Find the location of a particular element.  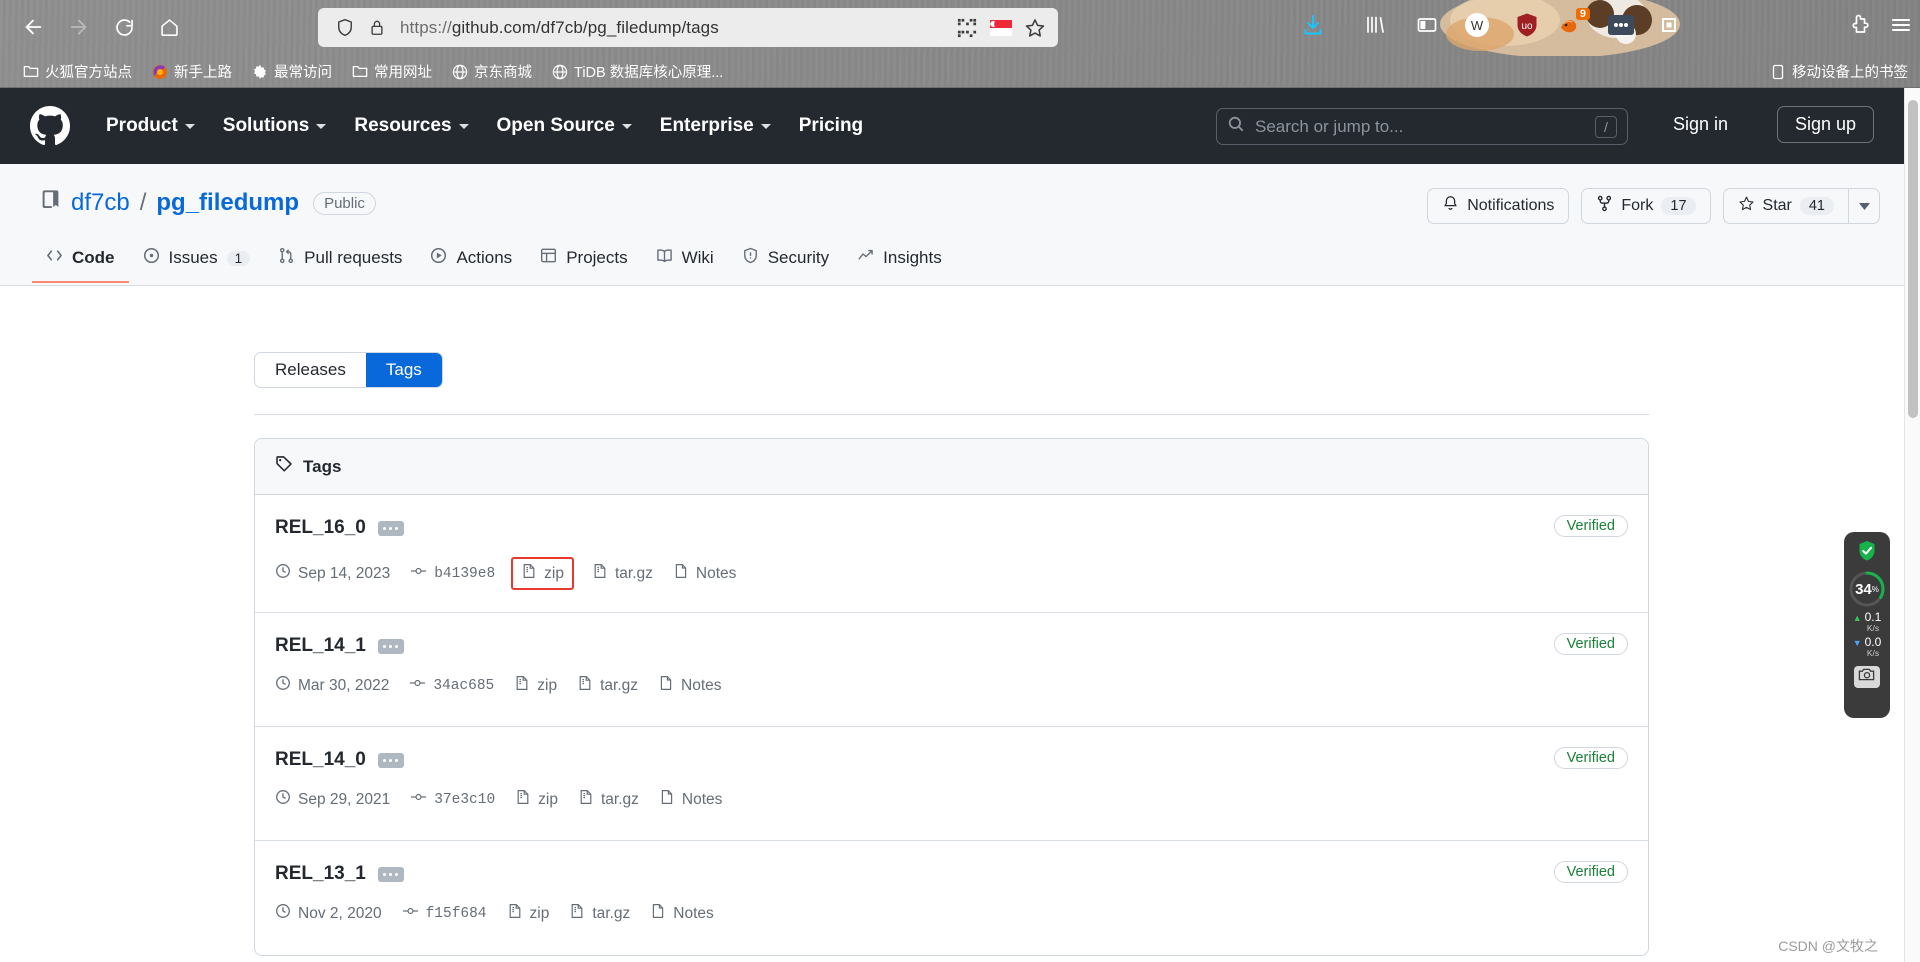

file-icon is located at coordinates (666, 685).